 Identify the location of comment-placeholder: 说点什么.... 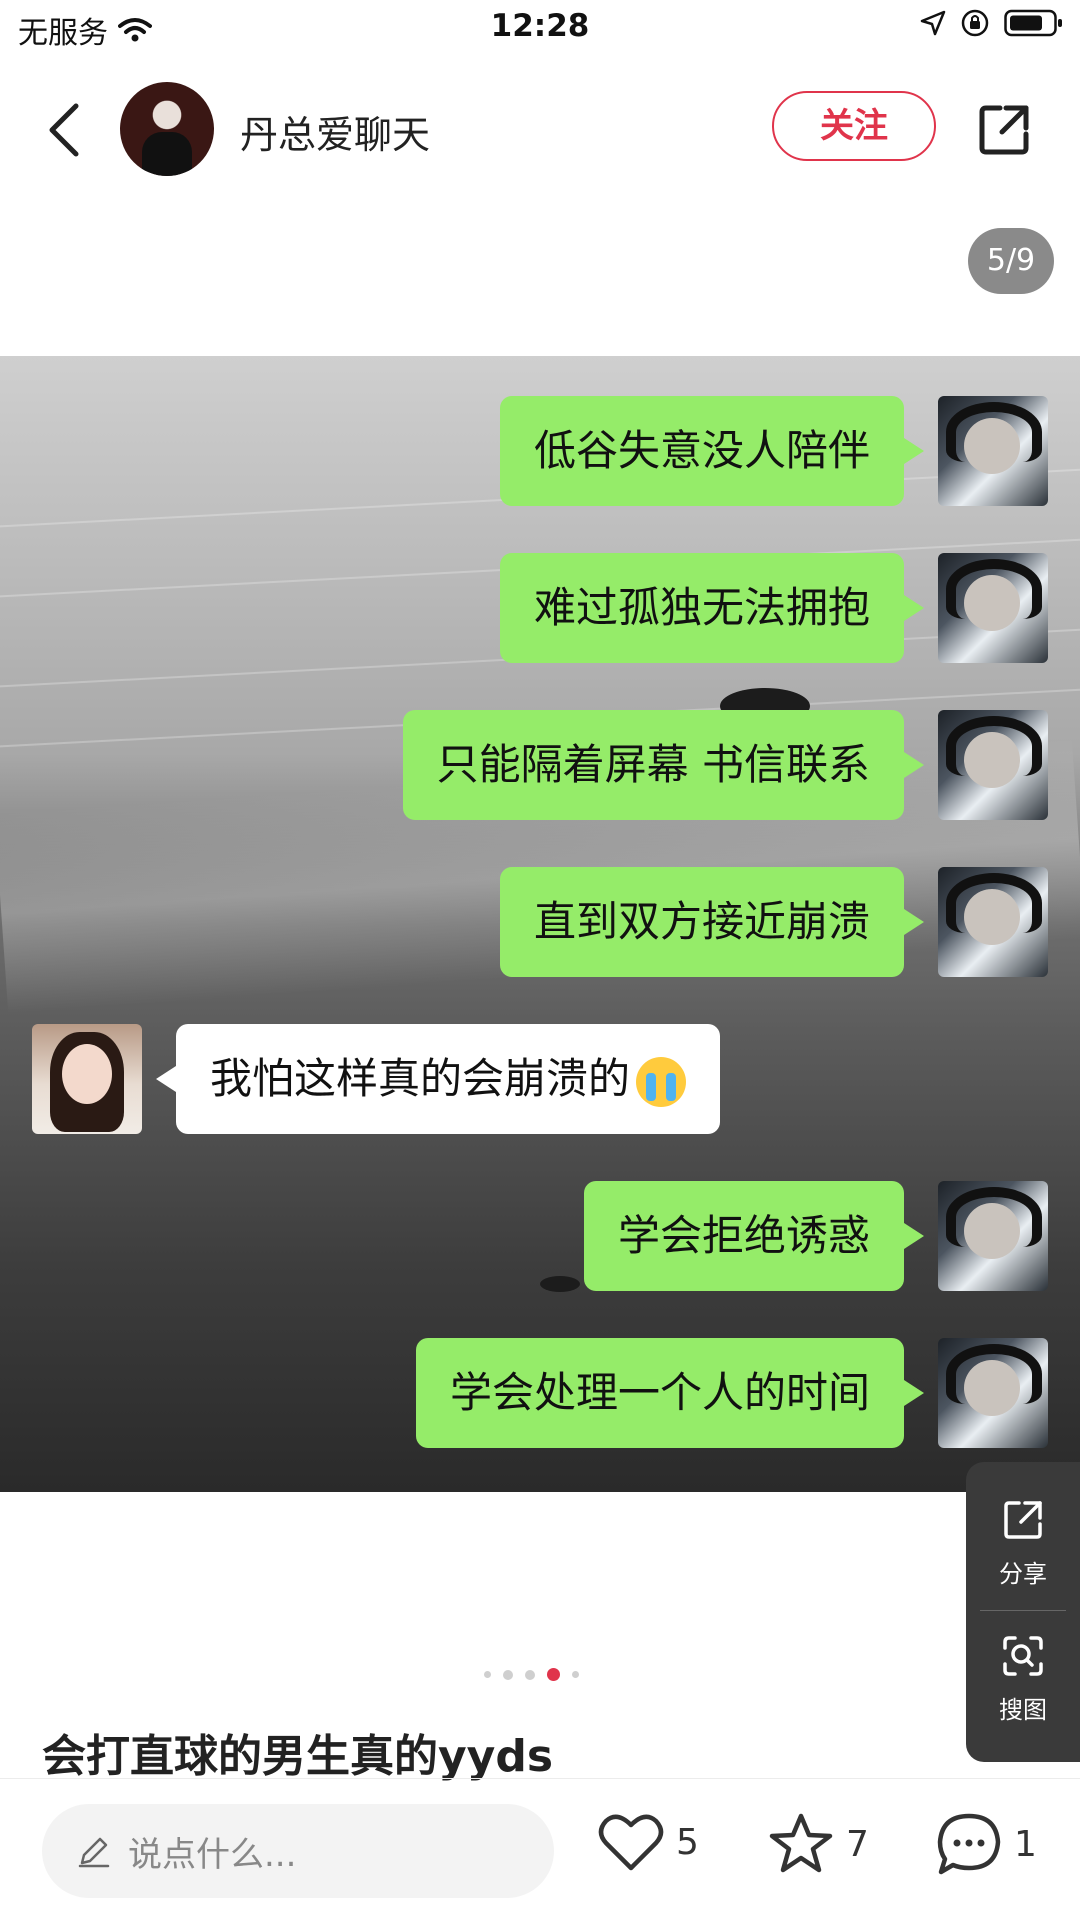
(212, 1854).